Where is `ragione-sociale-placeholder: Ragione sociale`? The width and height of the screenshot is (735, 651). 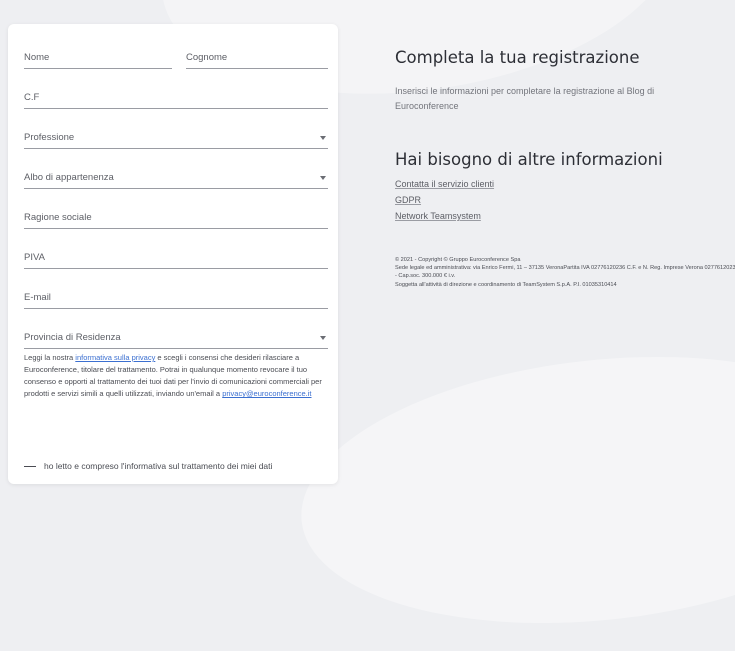
ragione-sociale-placeholder: Ragione sociale is located at coordinates (58, 217).